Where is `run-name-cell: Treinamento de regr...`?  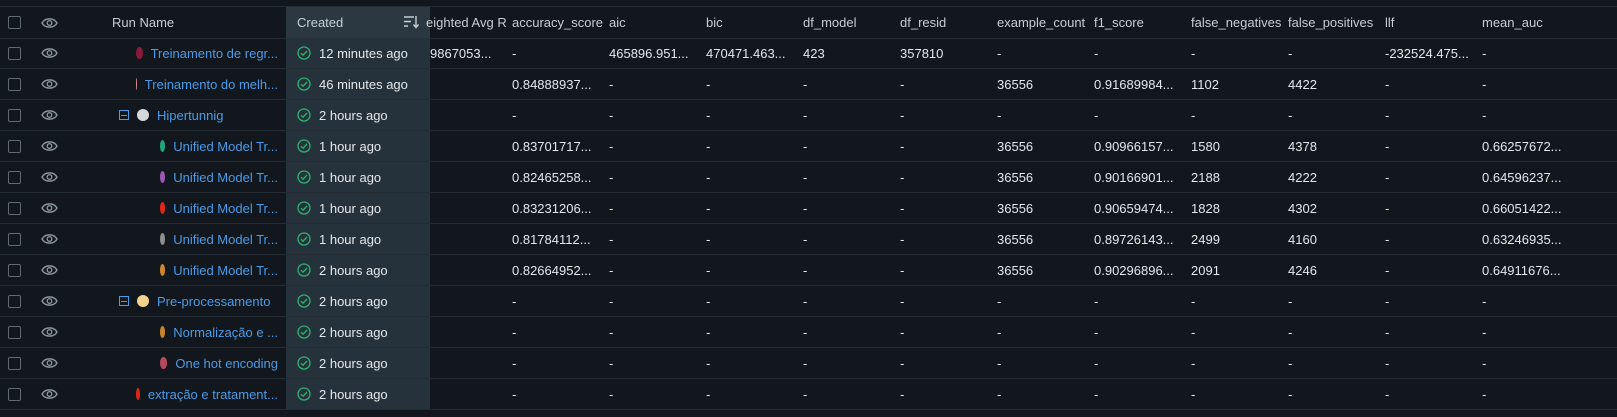 run-name-cell: Treinamento de regr... is located at coordinates (207, 53).